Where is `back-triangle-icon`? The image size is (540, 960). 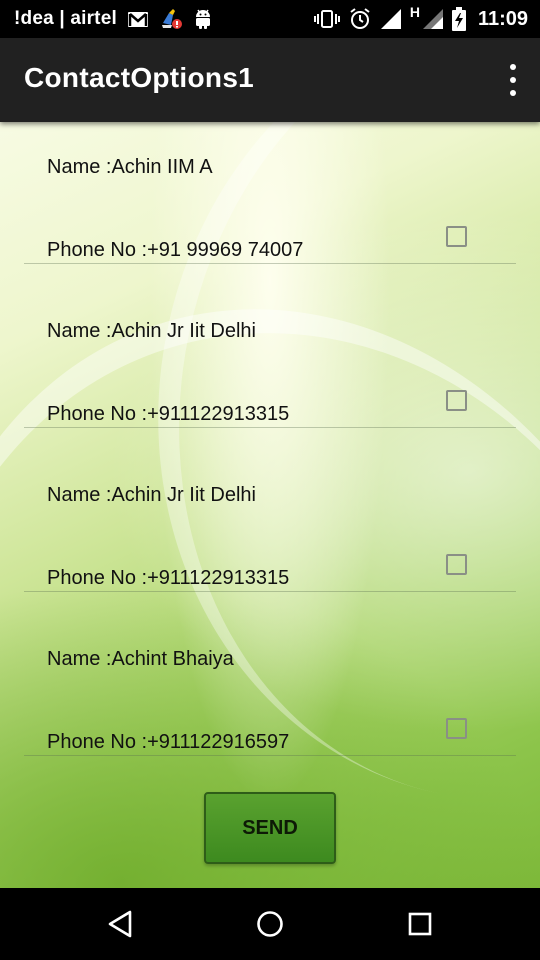
back-triangle-icon is located at coordinates (120, 924).